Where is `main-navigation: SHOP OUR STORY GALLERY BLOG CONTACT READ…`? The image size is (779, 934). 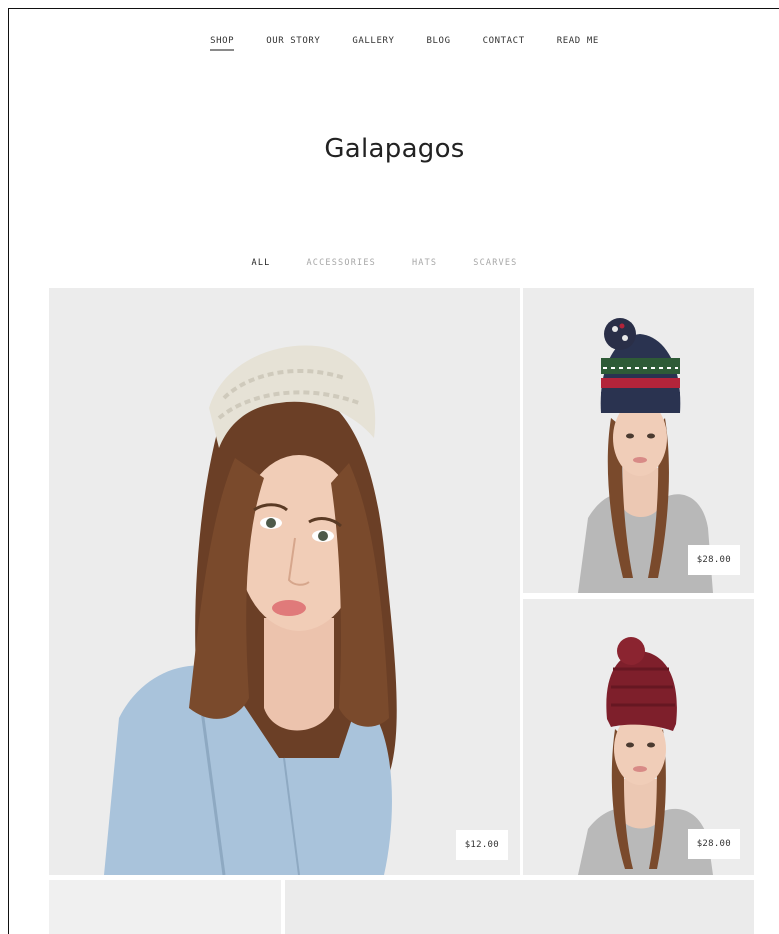
main-navigation: SHOP OUR STORY GALLERY BLOG CONTACT READ… is located at coordinates (394, 43).